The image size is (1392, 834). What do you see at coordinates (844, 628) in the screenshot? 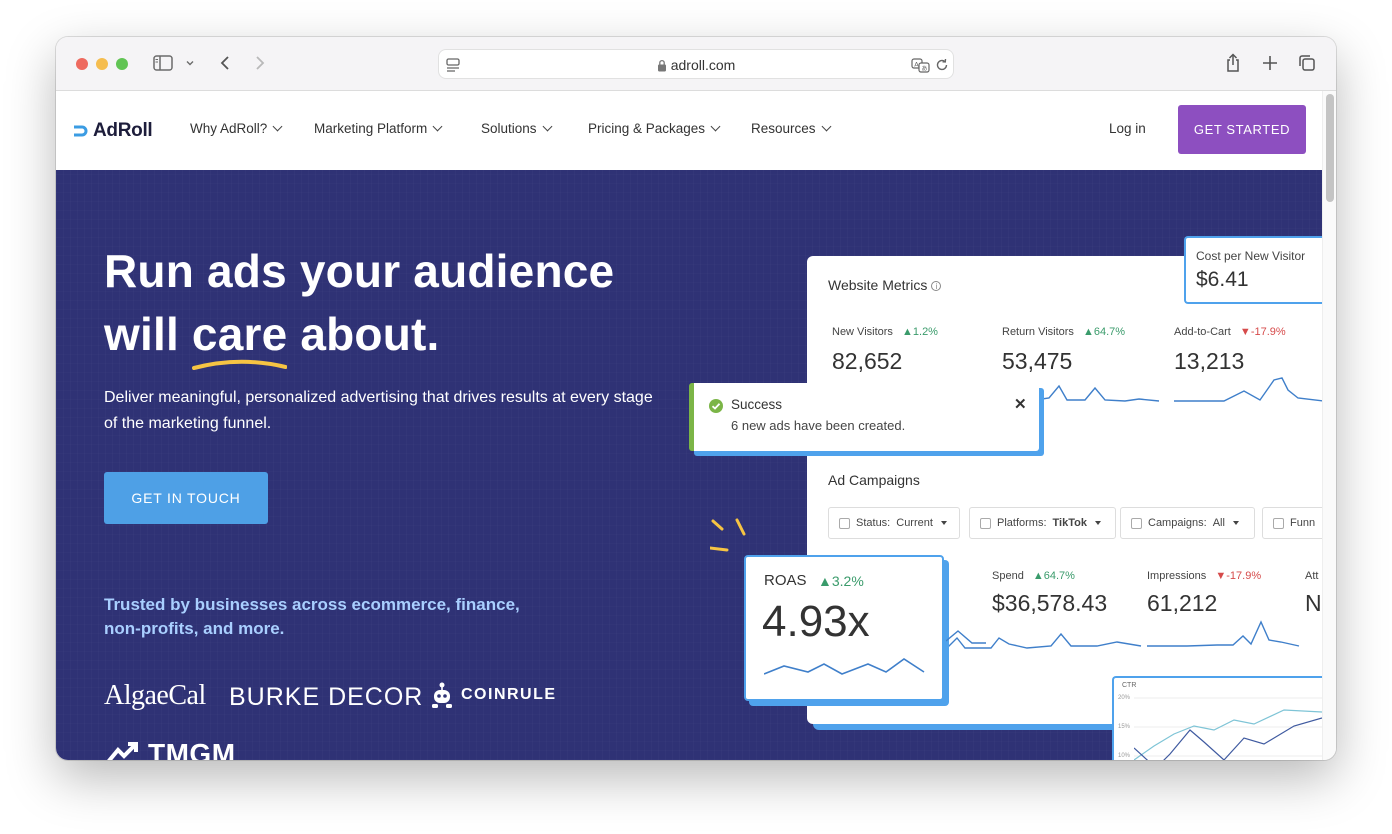
I see `roas-card: ROAS ▲3.2% 4.93x` at bounding box center [844, 628].